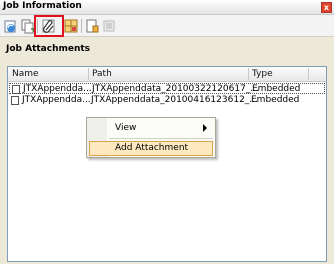  Describe the element at coordinates (49, 26) in the screenshot. I see `toolbar-highlight-box` at that location.